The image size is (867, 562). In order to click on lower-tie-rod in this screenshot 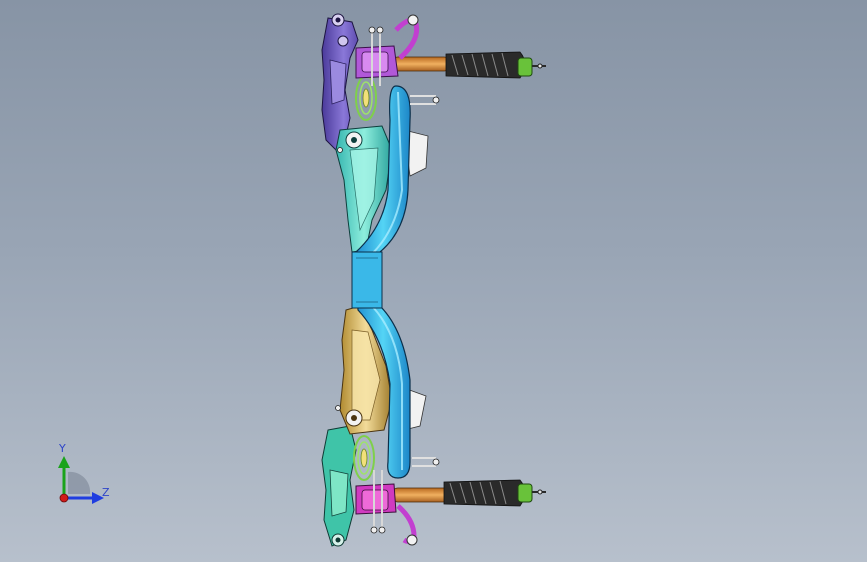, I will do `click(468, 493)`.